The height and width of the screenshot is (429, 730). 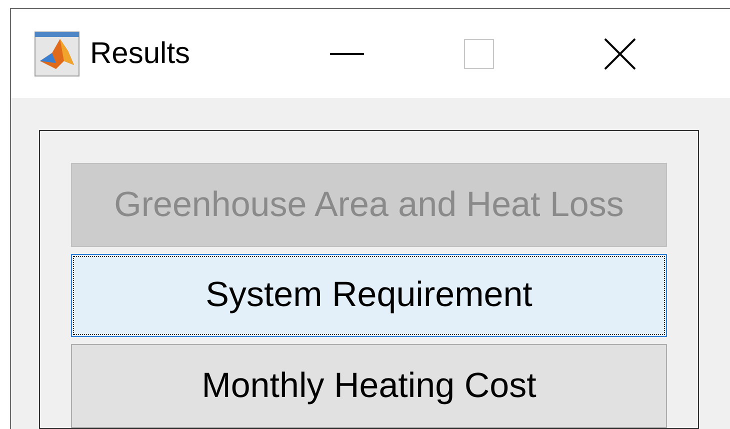 I want to click on close-icon, so click(x=620, y=54).